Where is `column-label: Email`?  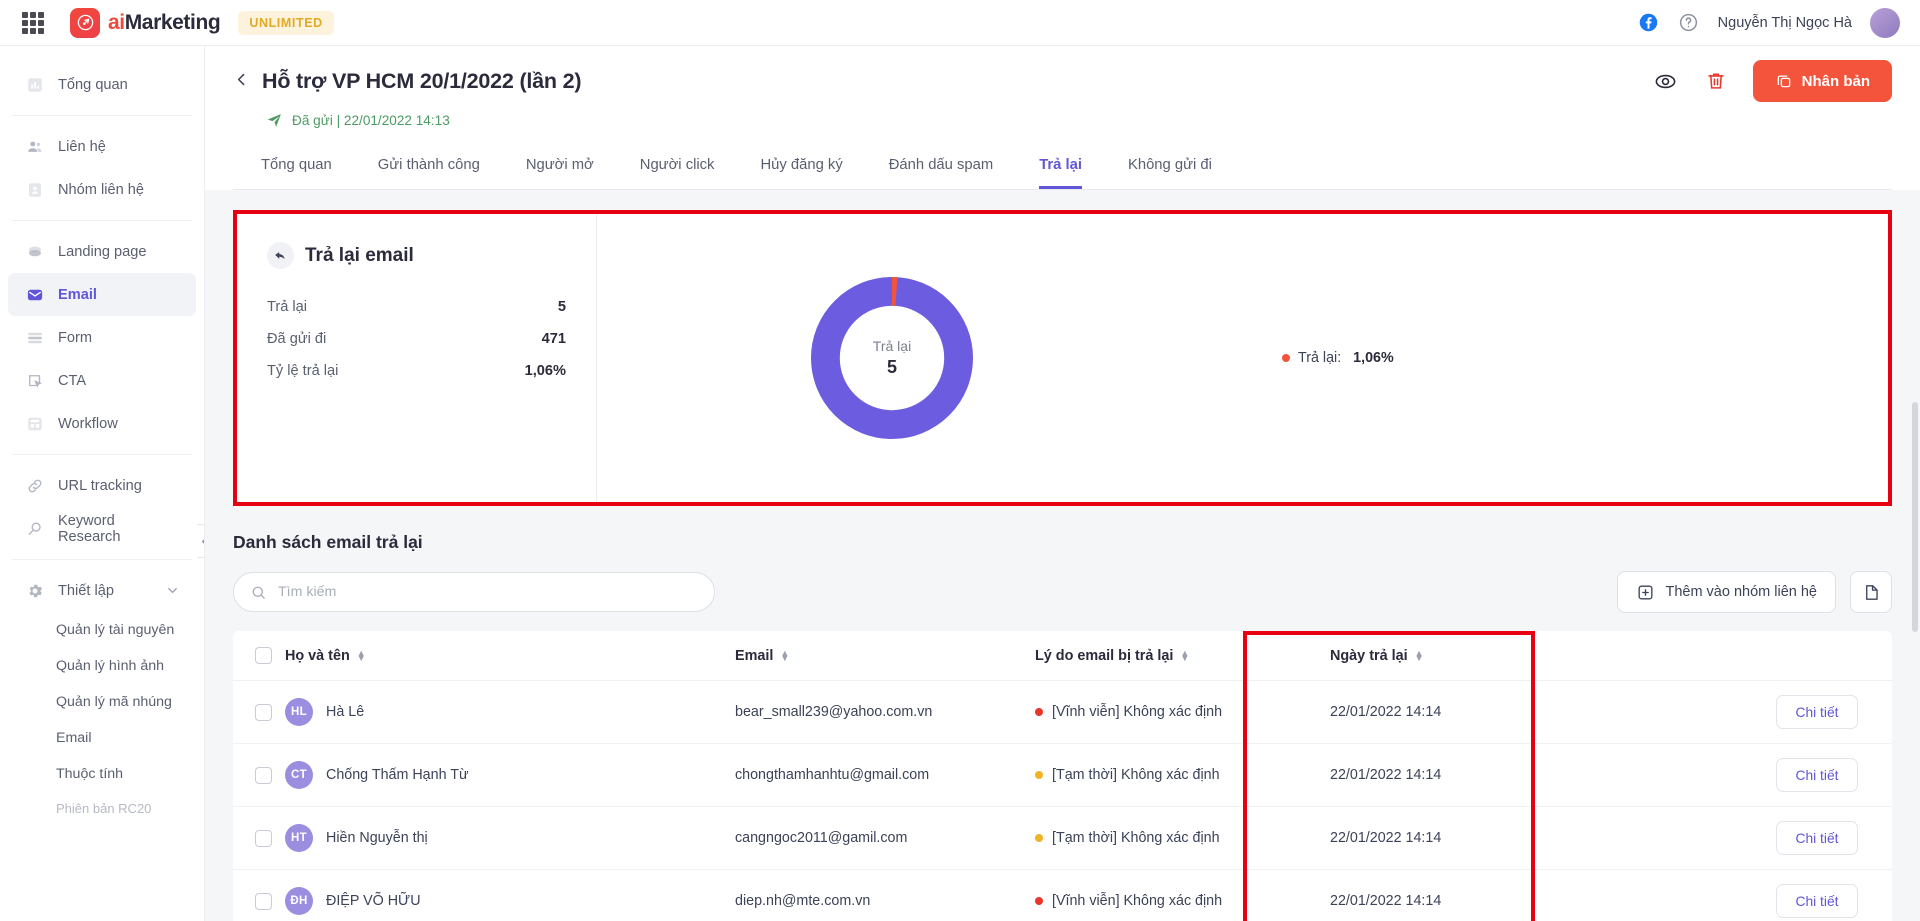
column-label: Email is located at coordinates (754, 655).